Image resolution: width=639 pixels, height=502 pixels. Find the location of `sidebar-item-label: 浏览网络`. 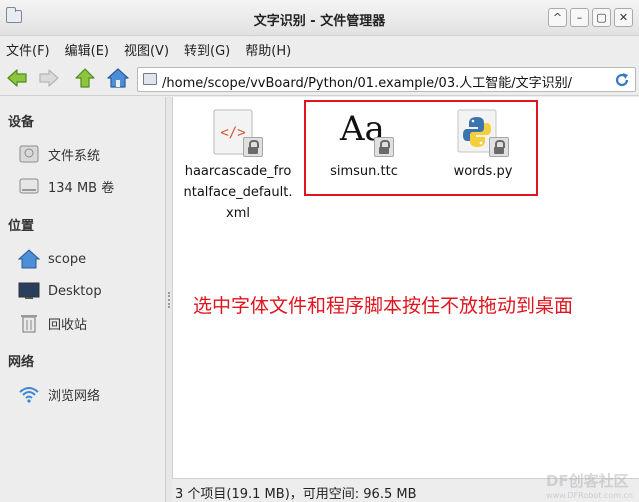

sidebar-item-label: 浏览网络 is located at coordinates (74, 396).